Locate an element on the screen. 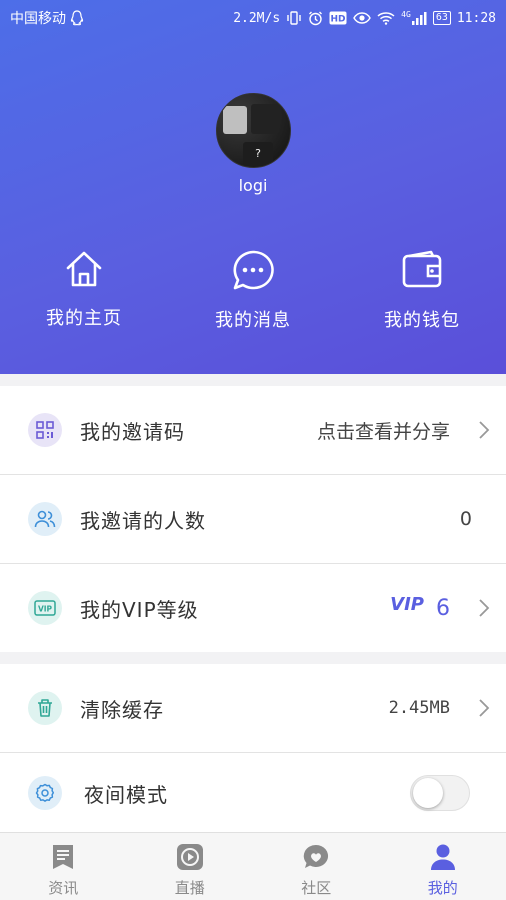 The width and height of the screenshot is (506, 900). clear-cache-title: 清除缓存 is located at coordinates (122, 709).